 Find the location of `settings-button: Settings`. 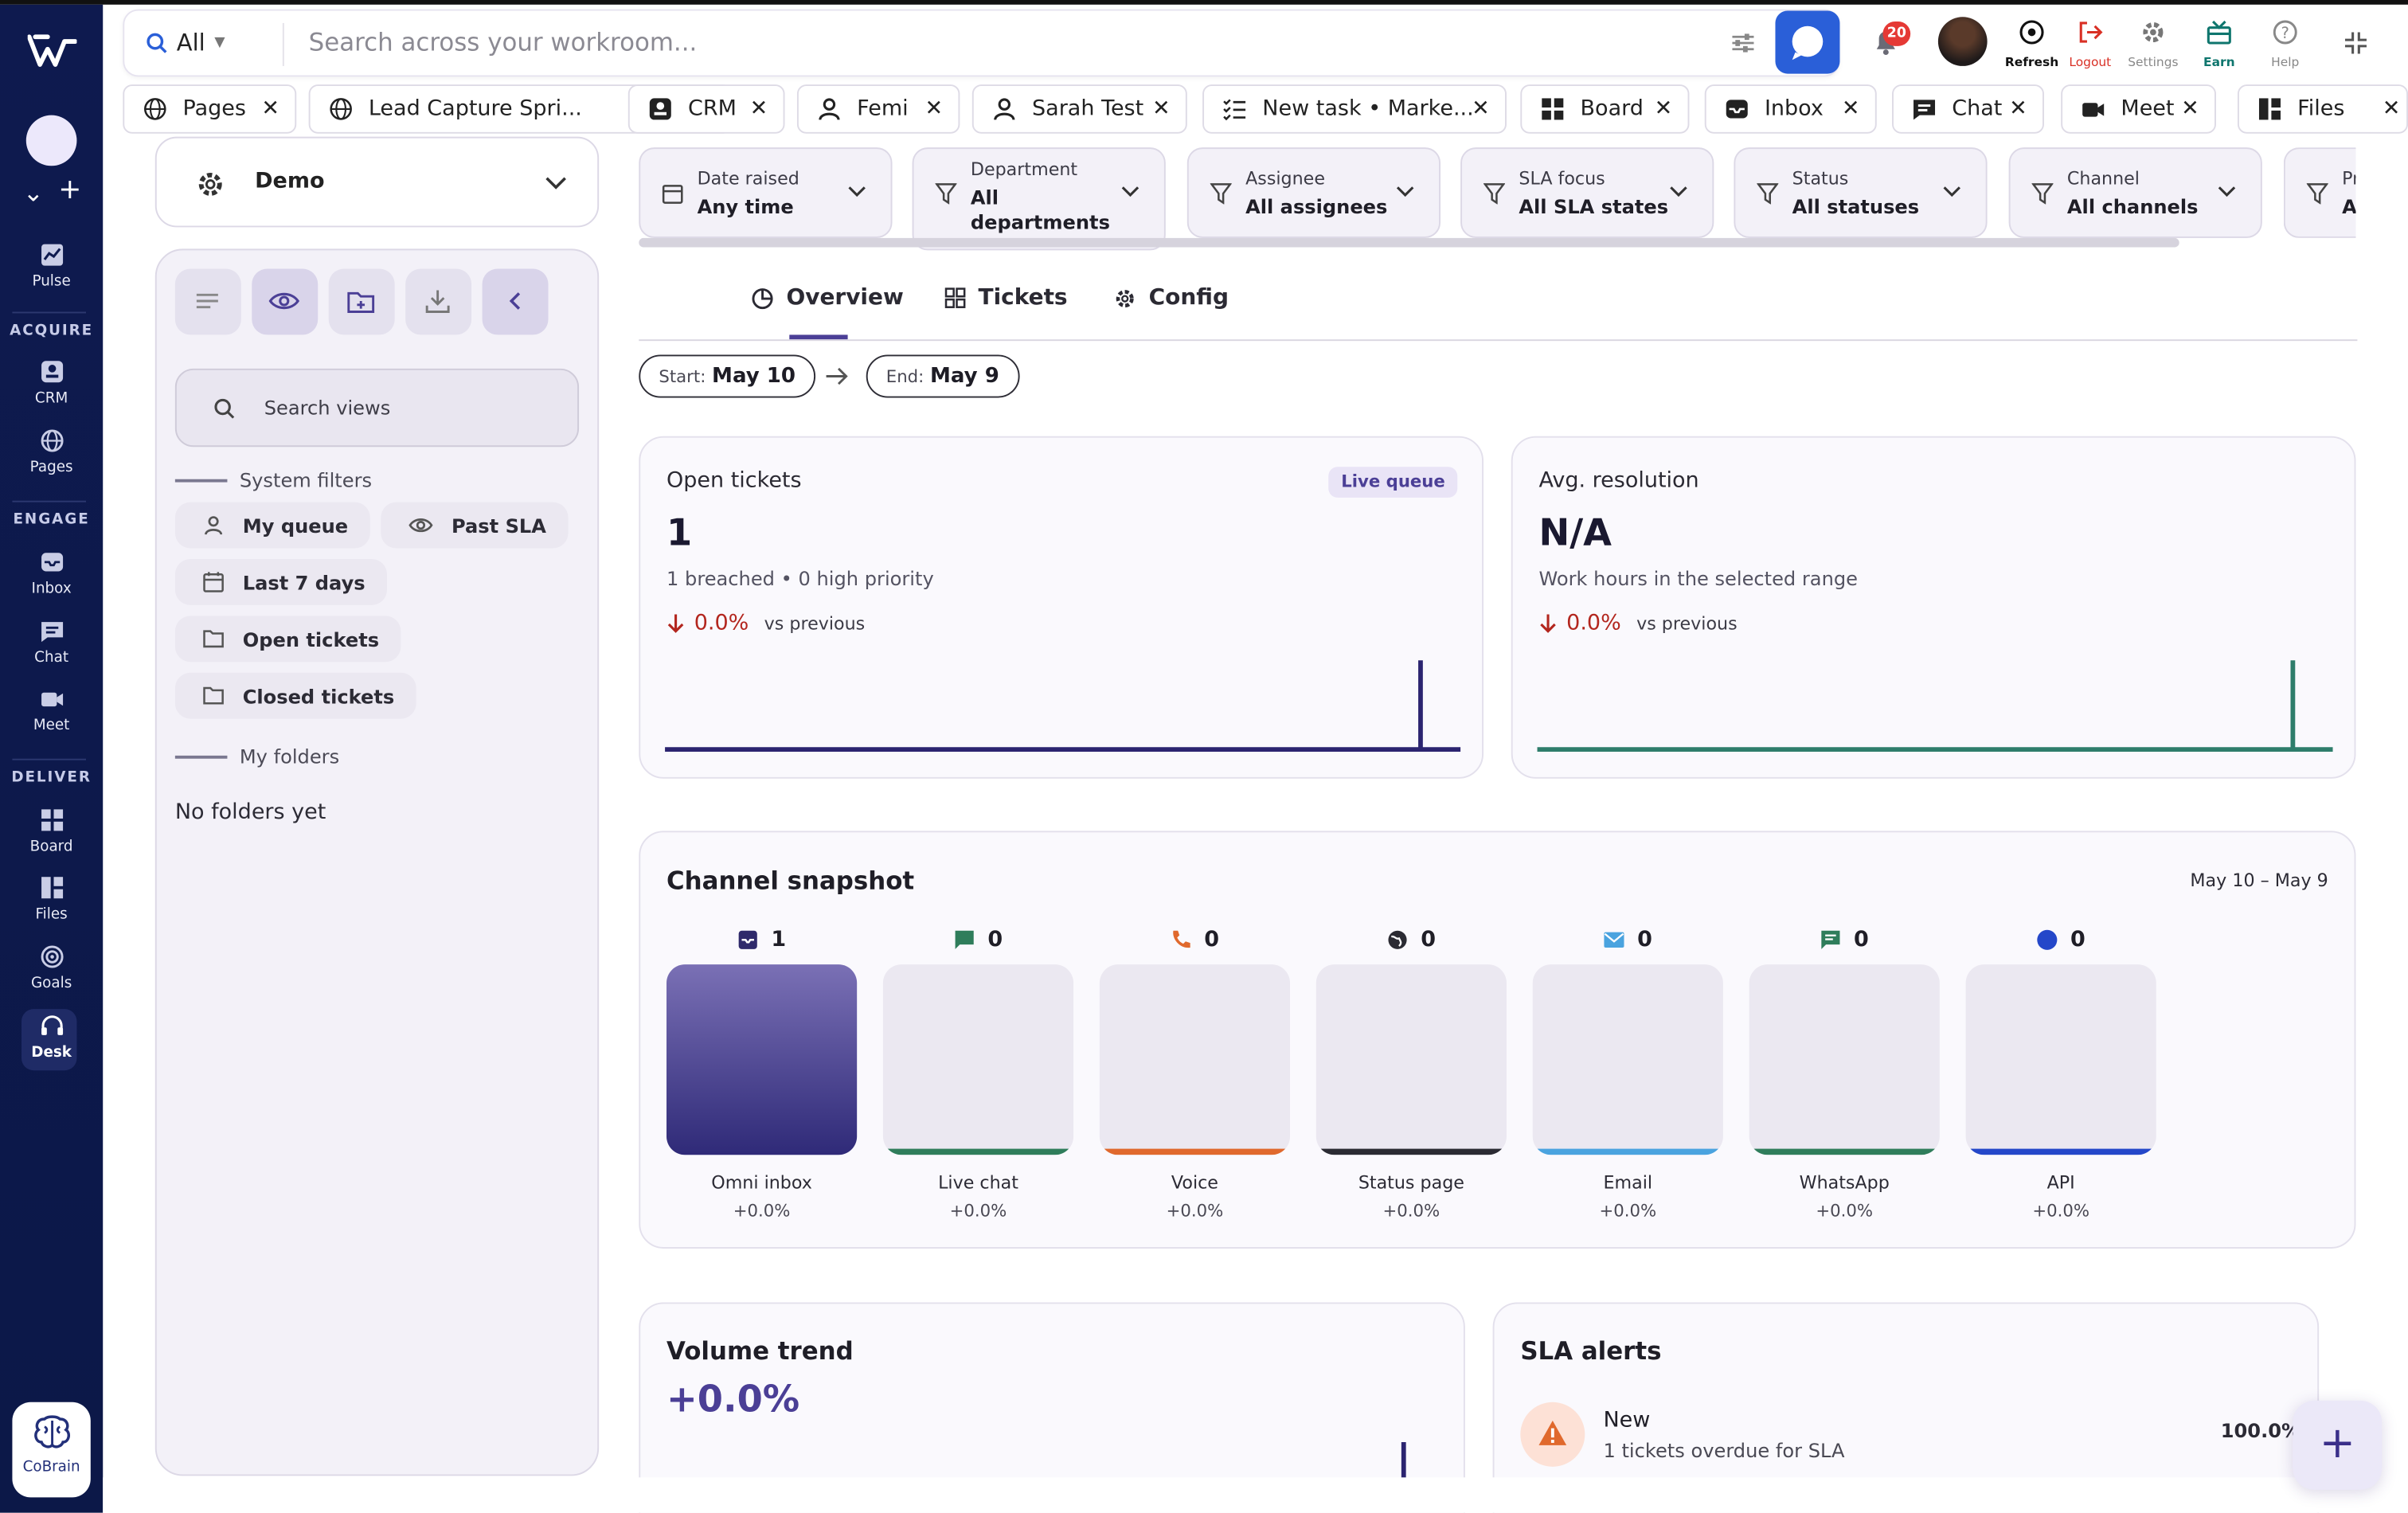

settings-button: Settings is located at coordinates (2153, 43).